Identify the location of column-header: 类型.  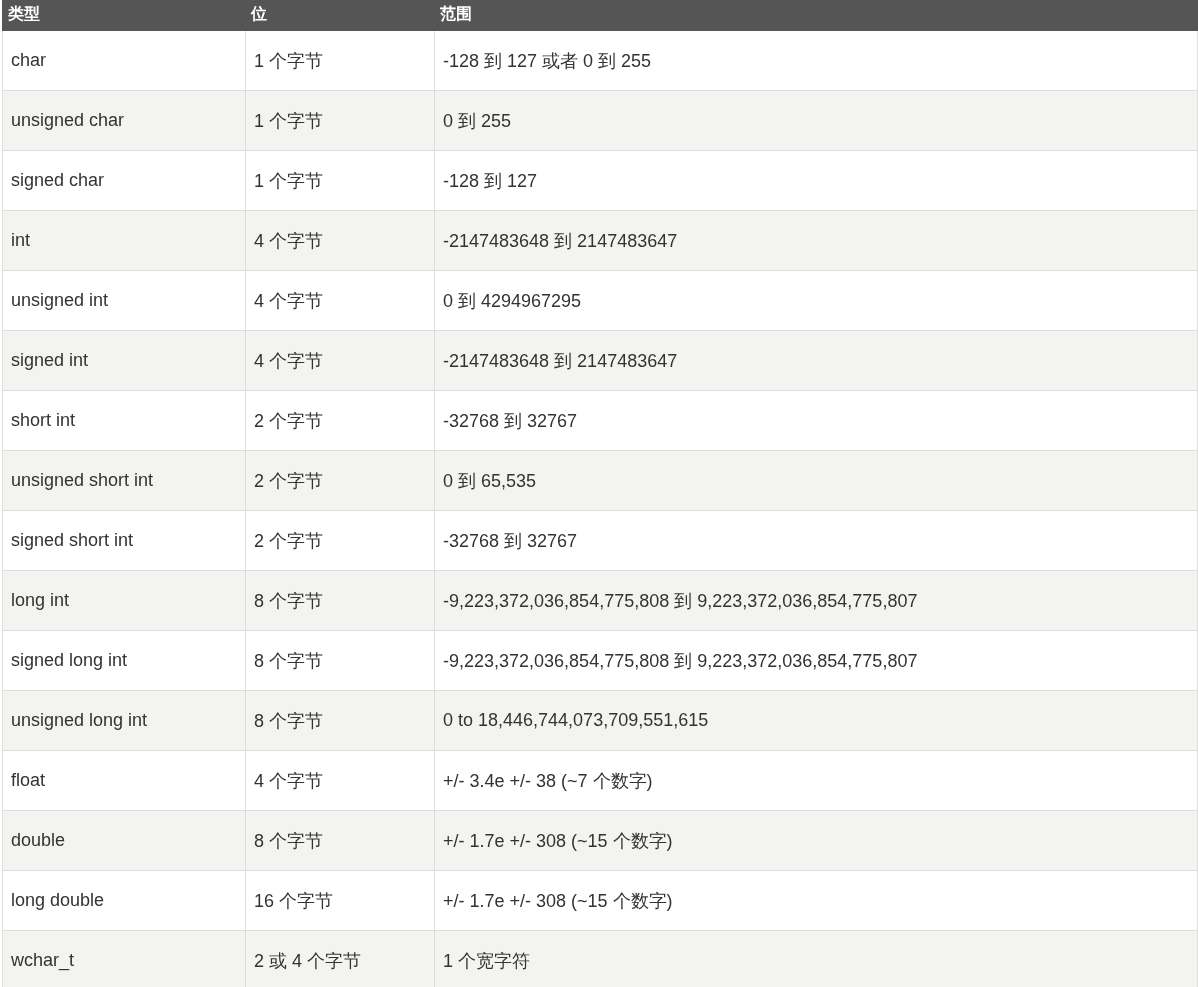
(24, 14).